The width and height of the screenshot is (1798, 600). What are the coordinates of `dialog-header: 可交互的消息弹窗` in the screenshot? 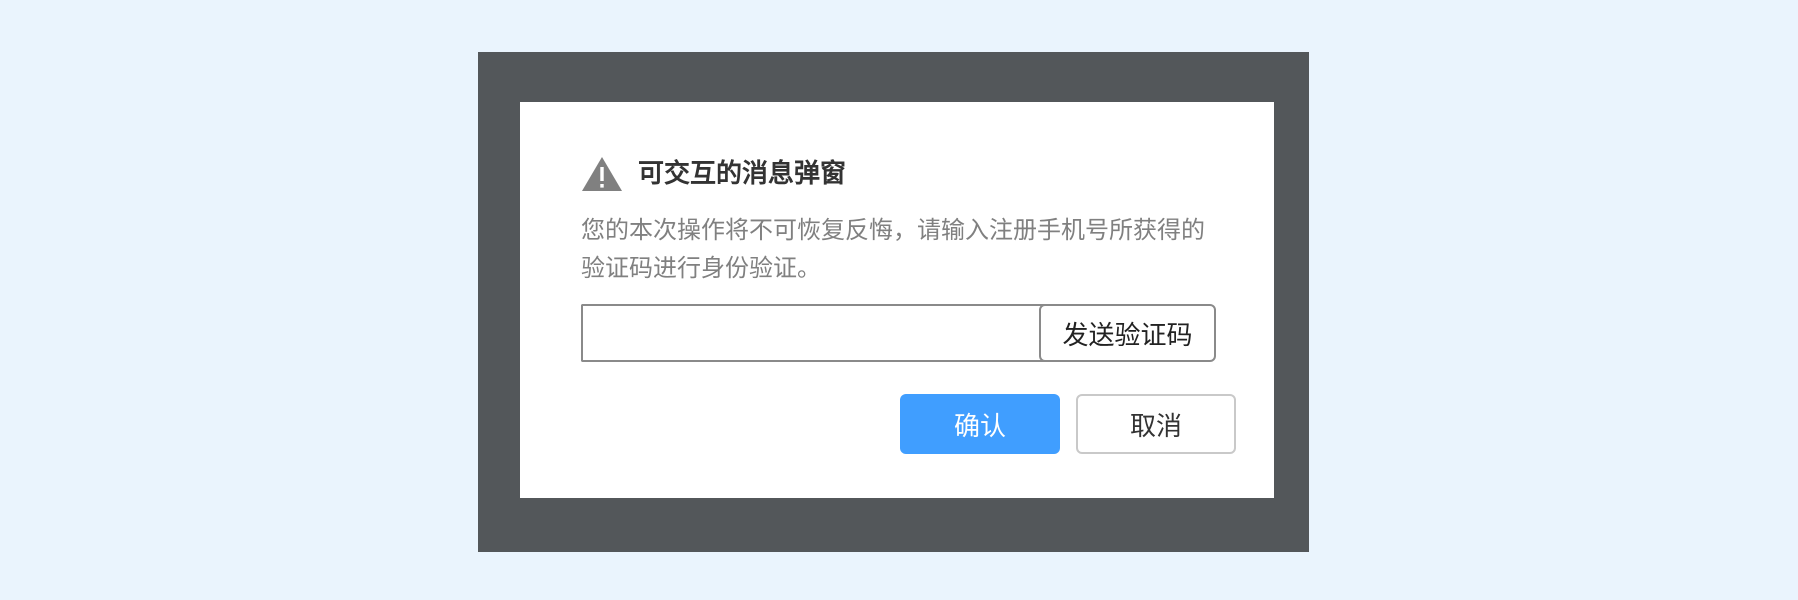 It's located at (713, 174).